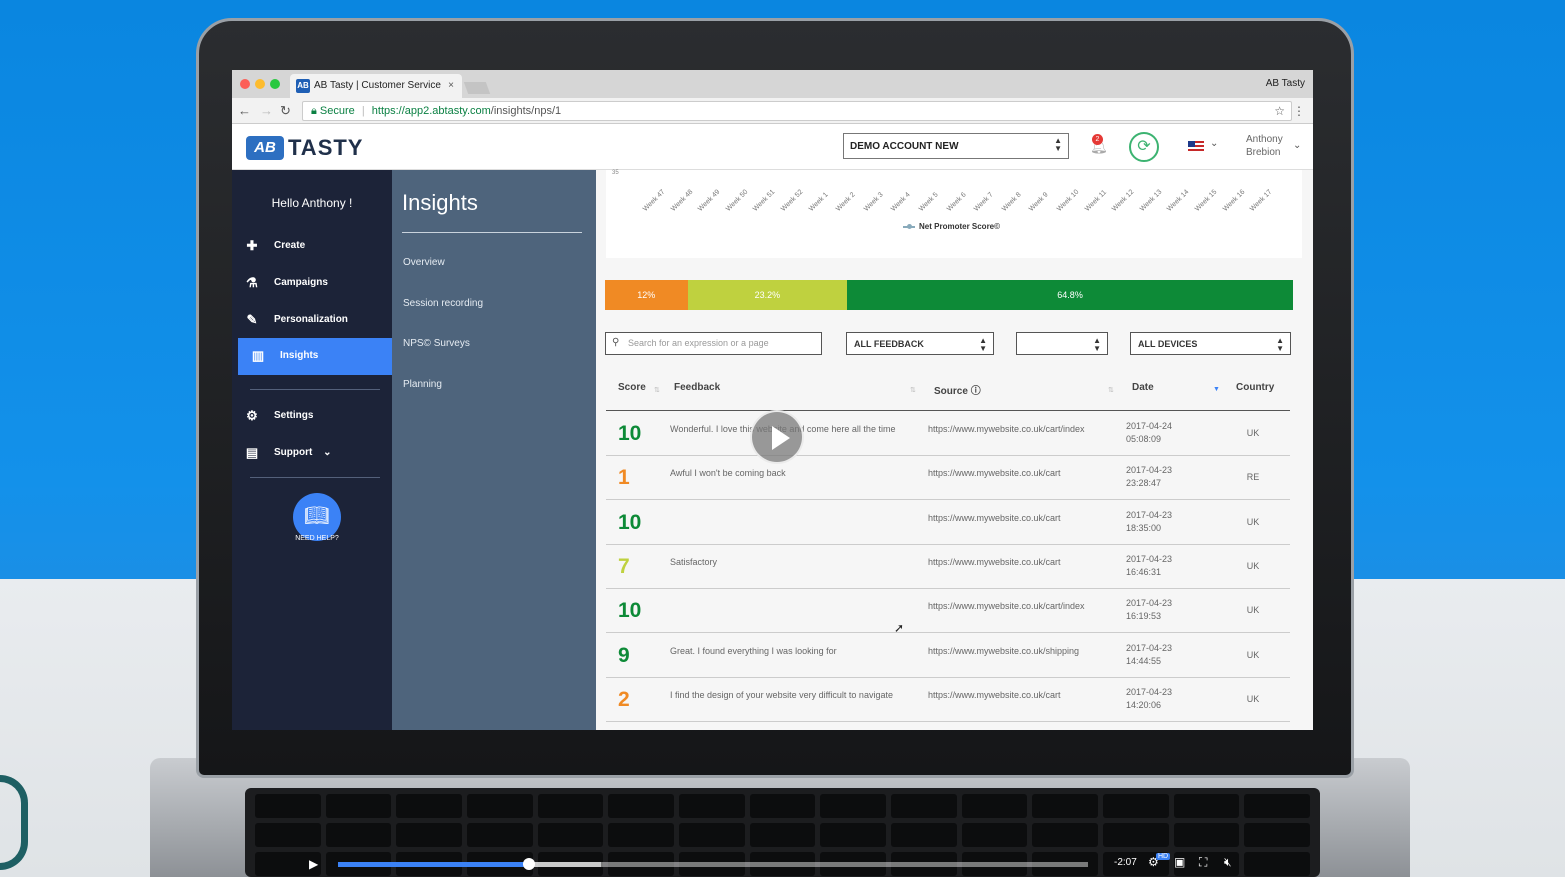 This screenshot has height=877, width=1565. I want to click on reload-icon: ↻, so click(285, 111).